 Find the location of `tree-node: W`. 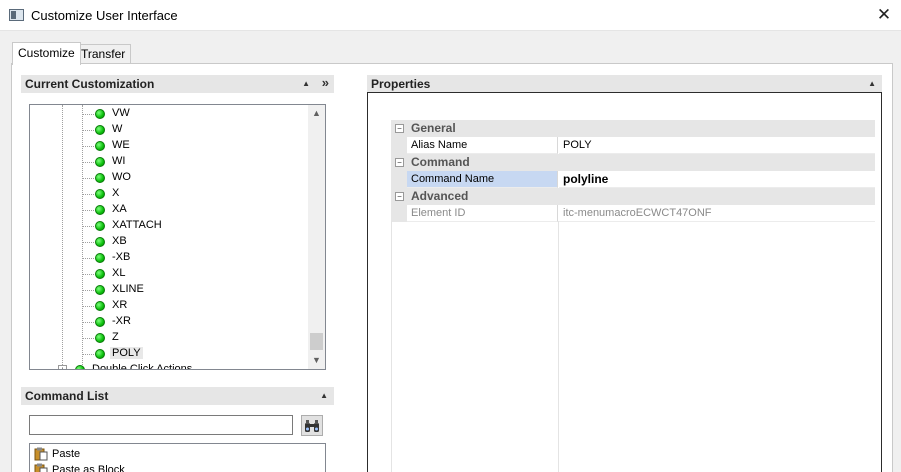

tree-node: W is located at coordinates (168, 130).